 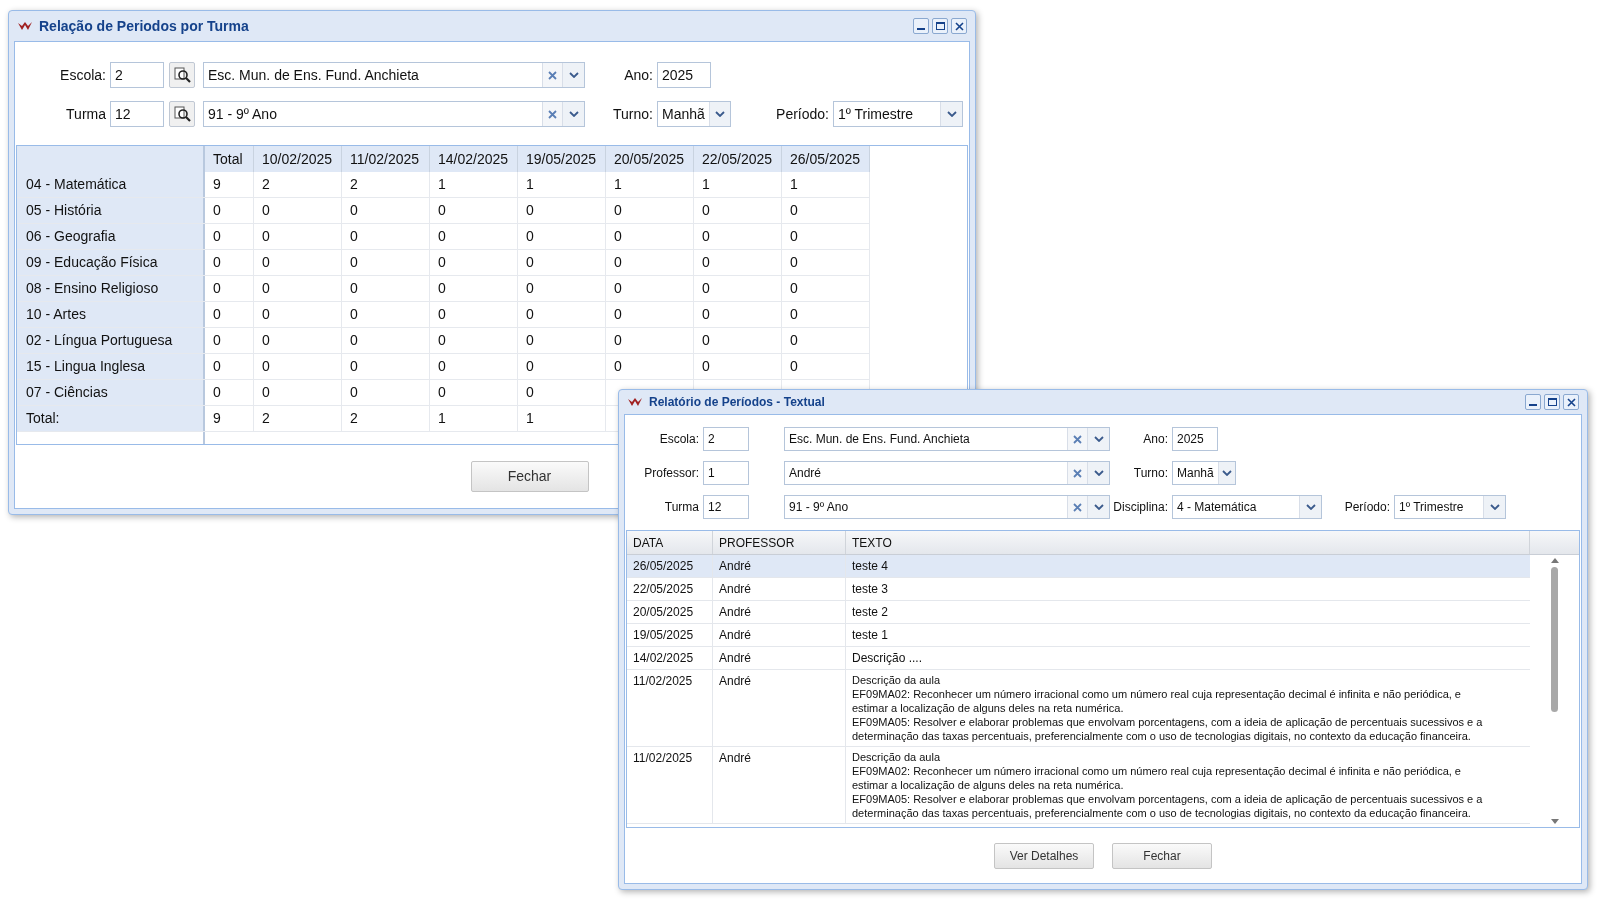 I want to click on table-row: 20/05/2025 André teste 2, so click(x=1078, y=612).